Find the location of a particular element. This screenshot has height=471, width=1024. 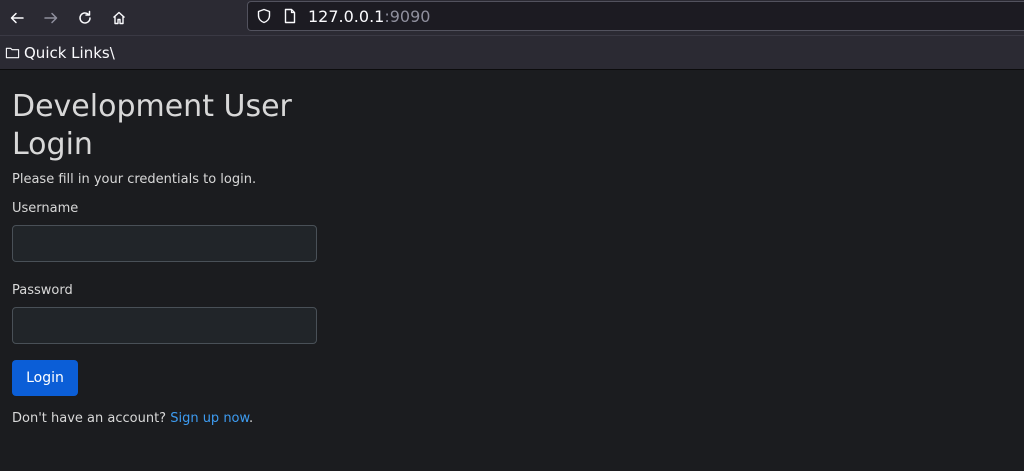

bookmarks-bar: Quick Links\ is located at coordinates (512, 52).